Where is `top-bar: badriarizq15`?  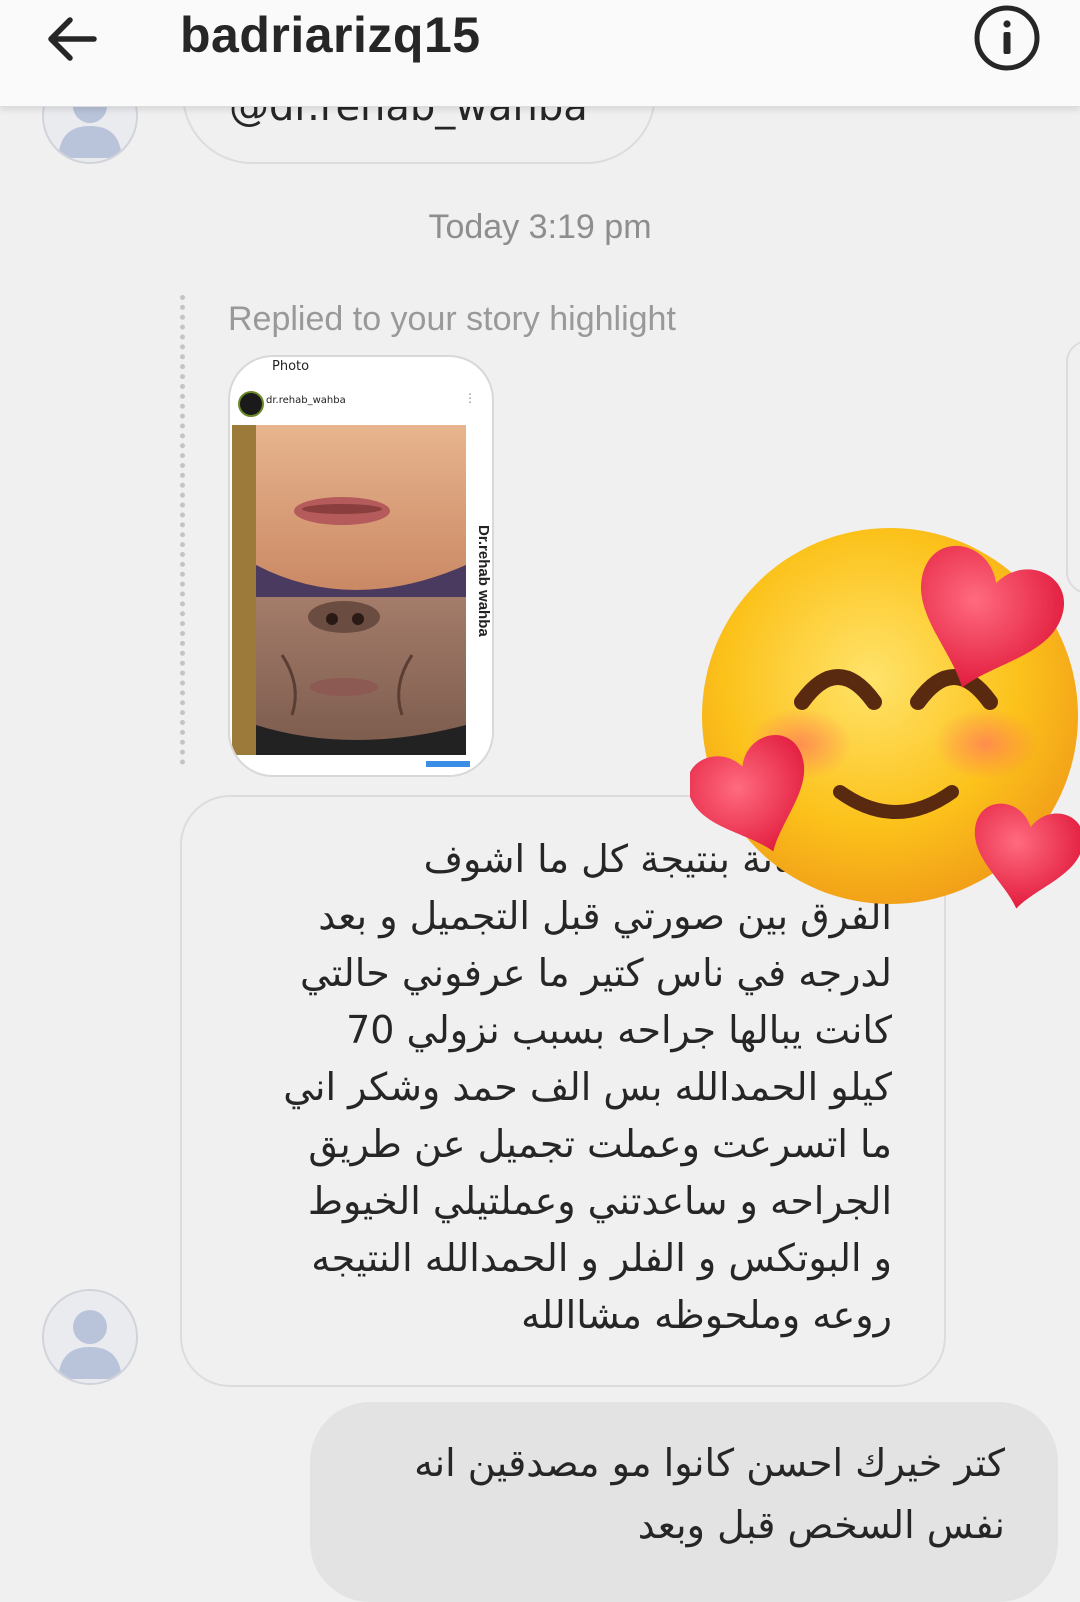 top-bar: badriarizq15 is located at coordinates (540, 53).